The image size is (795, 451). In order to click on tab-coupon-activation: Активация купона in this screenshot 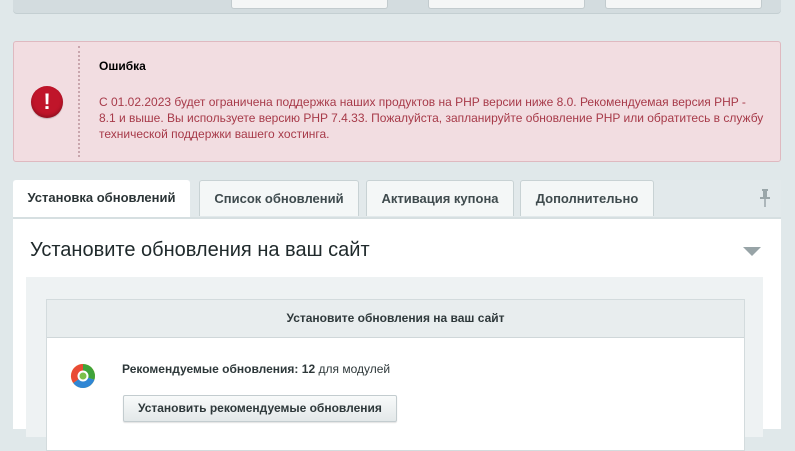, I will do `click(440, 198)`.